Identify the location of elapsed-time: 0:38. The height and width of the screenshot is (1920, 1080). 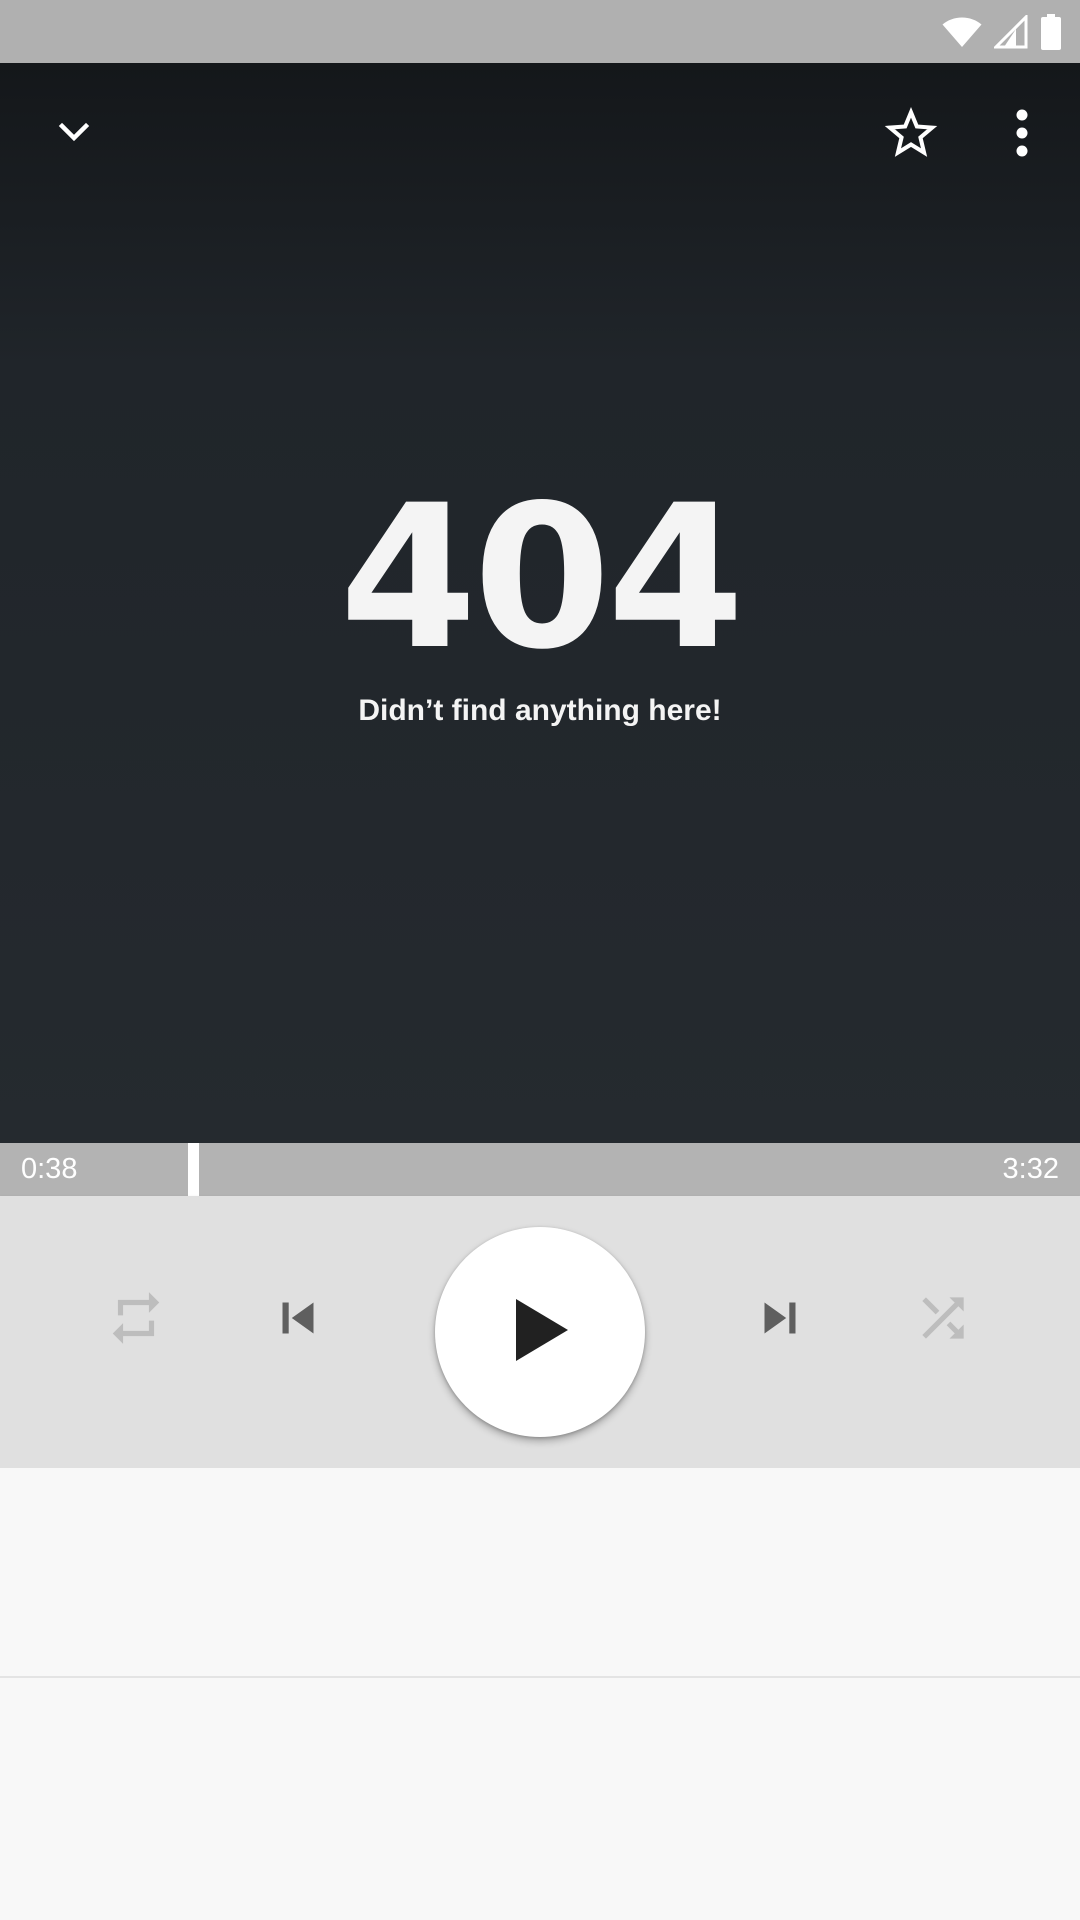
(49, 1169).